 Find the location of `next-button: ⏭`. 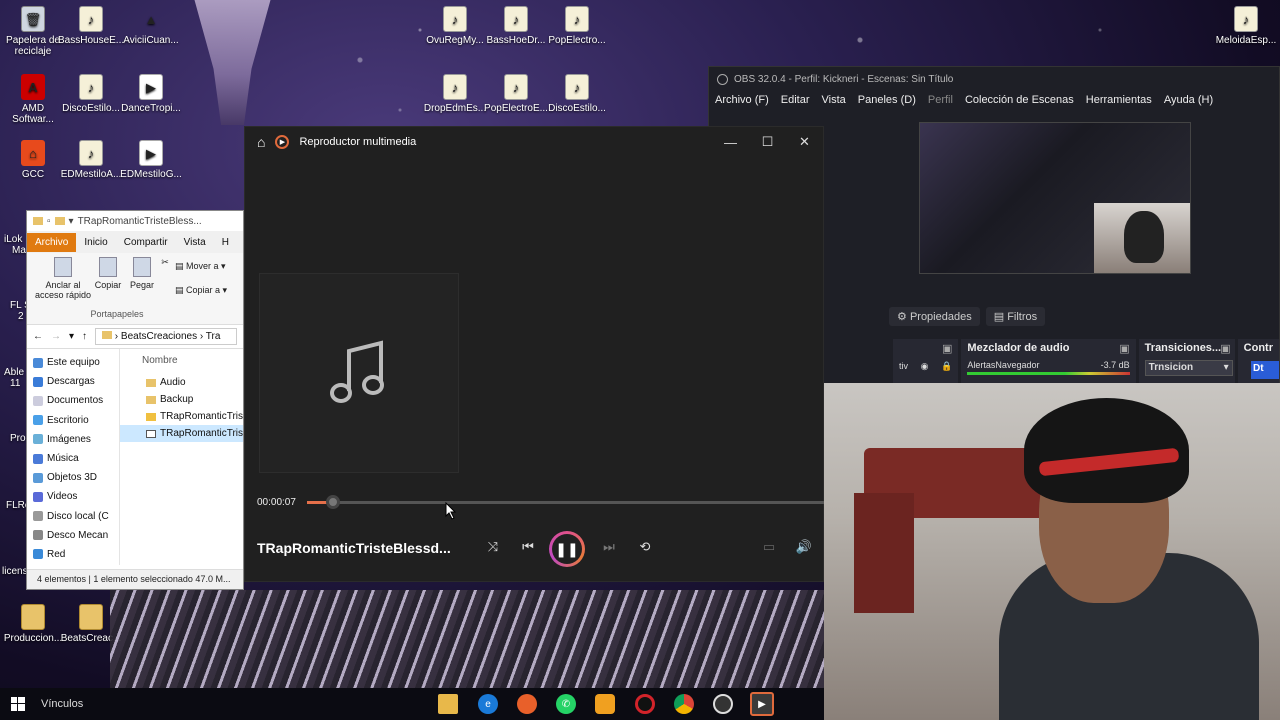

next-button: ⏭ is located at coordinates (609, 547).